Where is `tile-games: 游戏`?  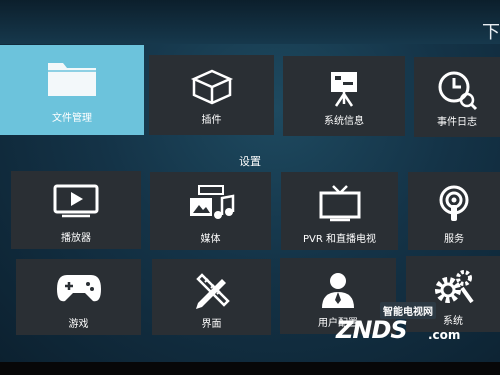
tile-games: 游戏 is located at coordinates (78, 297).